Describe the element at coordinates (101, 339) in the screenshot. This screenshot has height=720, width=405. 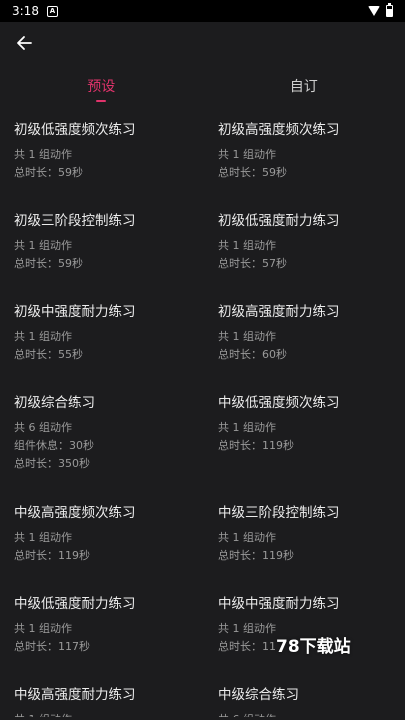
I see `workout-card: 初级中强度耐力练习共 1 组动作 总时长：55秒` at that location.